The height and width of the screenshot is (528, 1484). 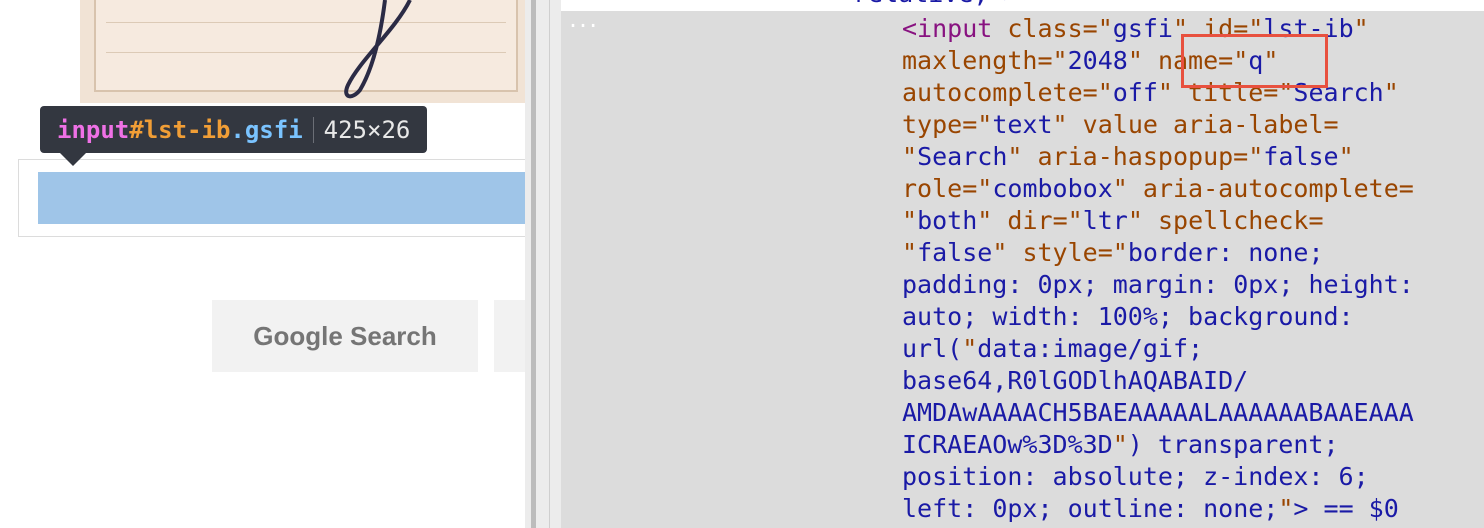 What do you see at coordinates (936, 5) in the screenshot?
I see `previous-line-text: relative;">` at bounding box center [936, 5].